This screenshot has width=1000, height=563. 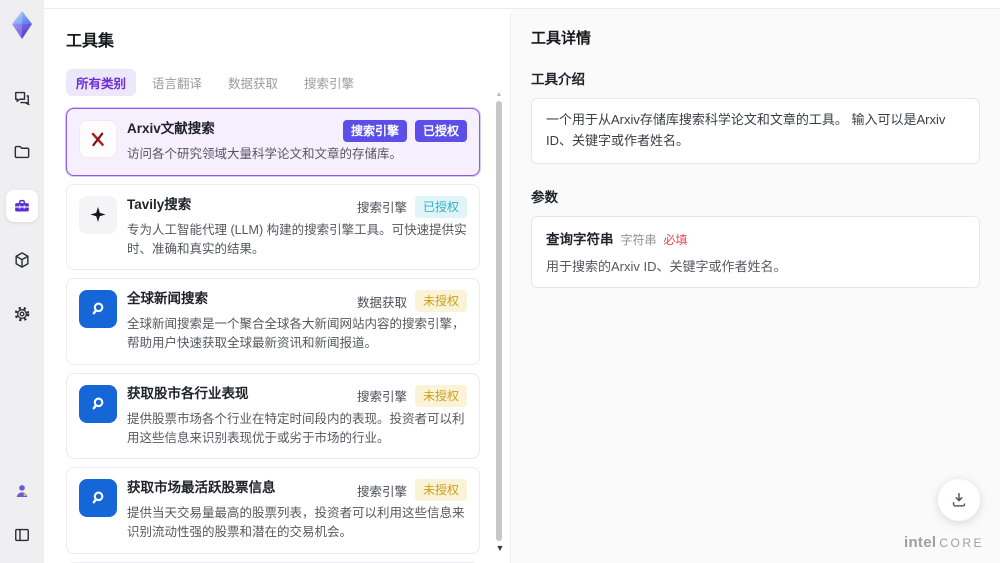 What do you see at coordinates (188, 393) in the screenshot?
I see `tool-name: 获取股市各行业表现` at bounding box center [188, 393].